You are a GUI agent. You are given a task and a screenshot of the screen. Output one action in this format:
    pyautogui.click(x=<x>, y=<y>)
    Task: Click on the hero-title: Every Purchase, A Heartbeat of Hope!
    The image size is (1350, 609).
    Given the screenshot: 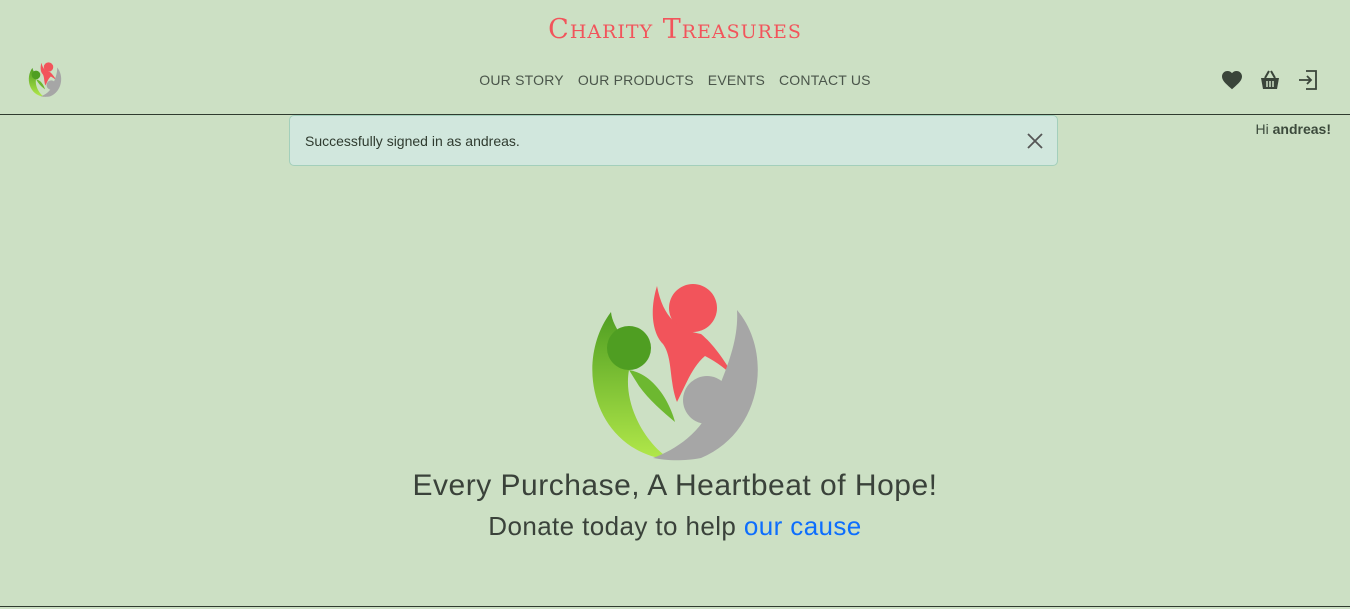 What is the action you would take?
    pyautogui.click(x=675, y=485)
    